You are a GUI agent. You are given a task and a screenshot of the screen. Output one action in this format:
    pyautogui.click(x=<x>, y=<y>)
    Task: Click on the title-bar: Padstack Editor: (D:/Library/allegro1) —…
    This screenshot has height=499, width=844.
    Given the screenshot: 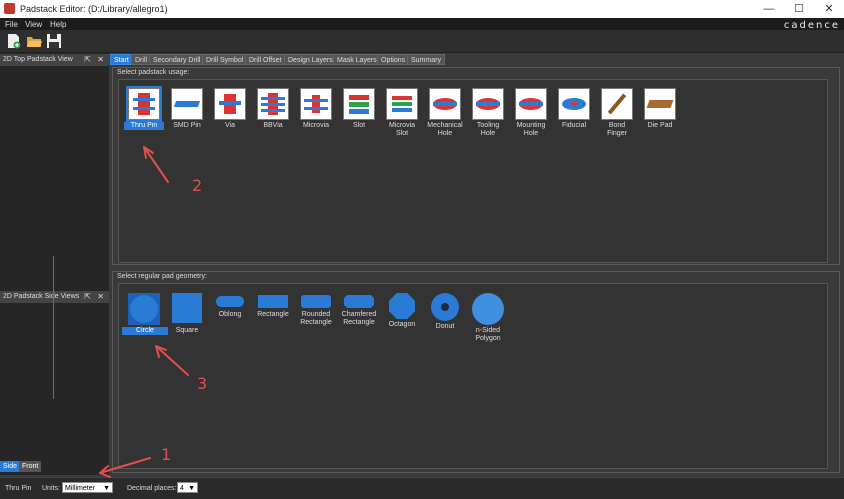 What is the action you would take?
    pyautogui.click(x=422, y=9)
    